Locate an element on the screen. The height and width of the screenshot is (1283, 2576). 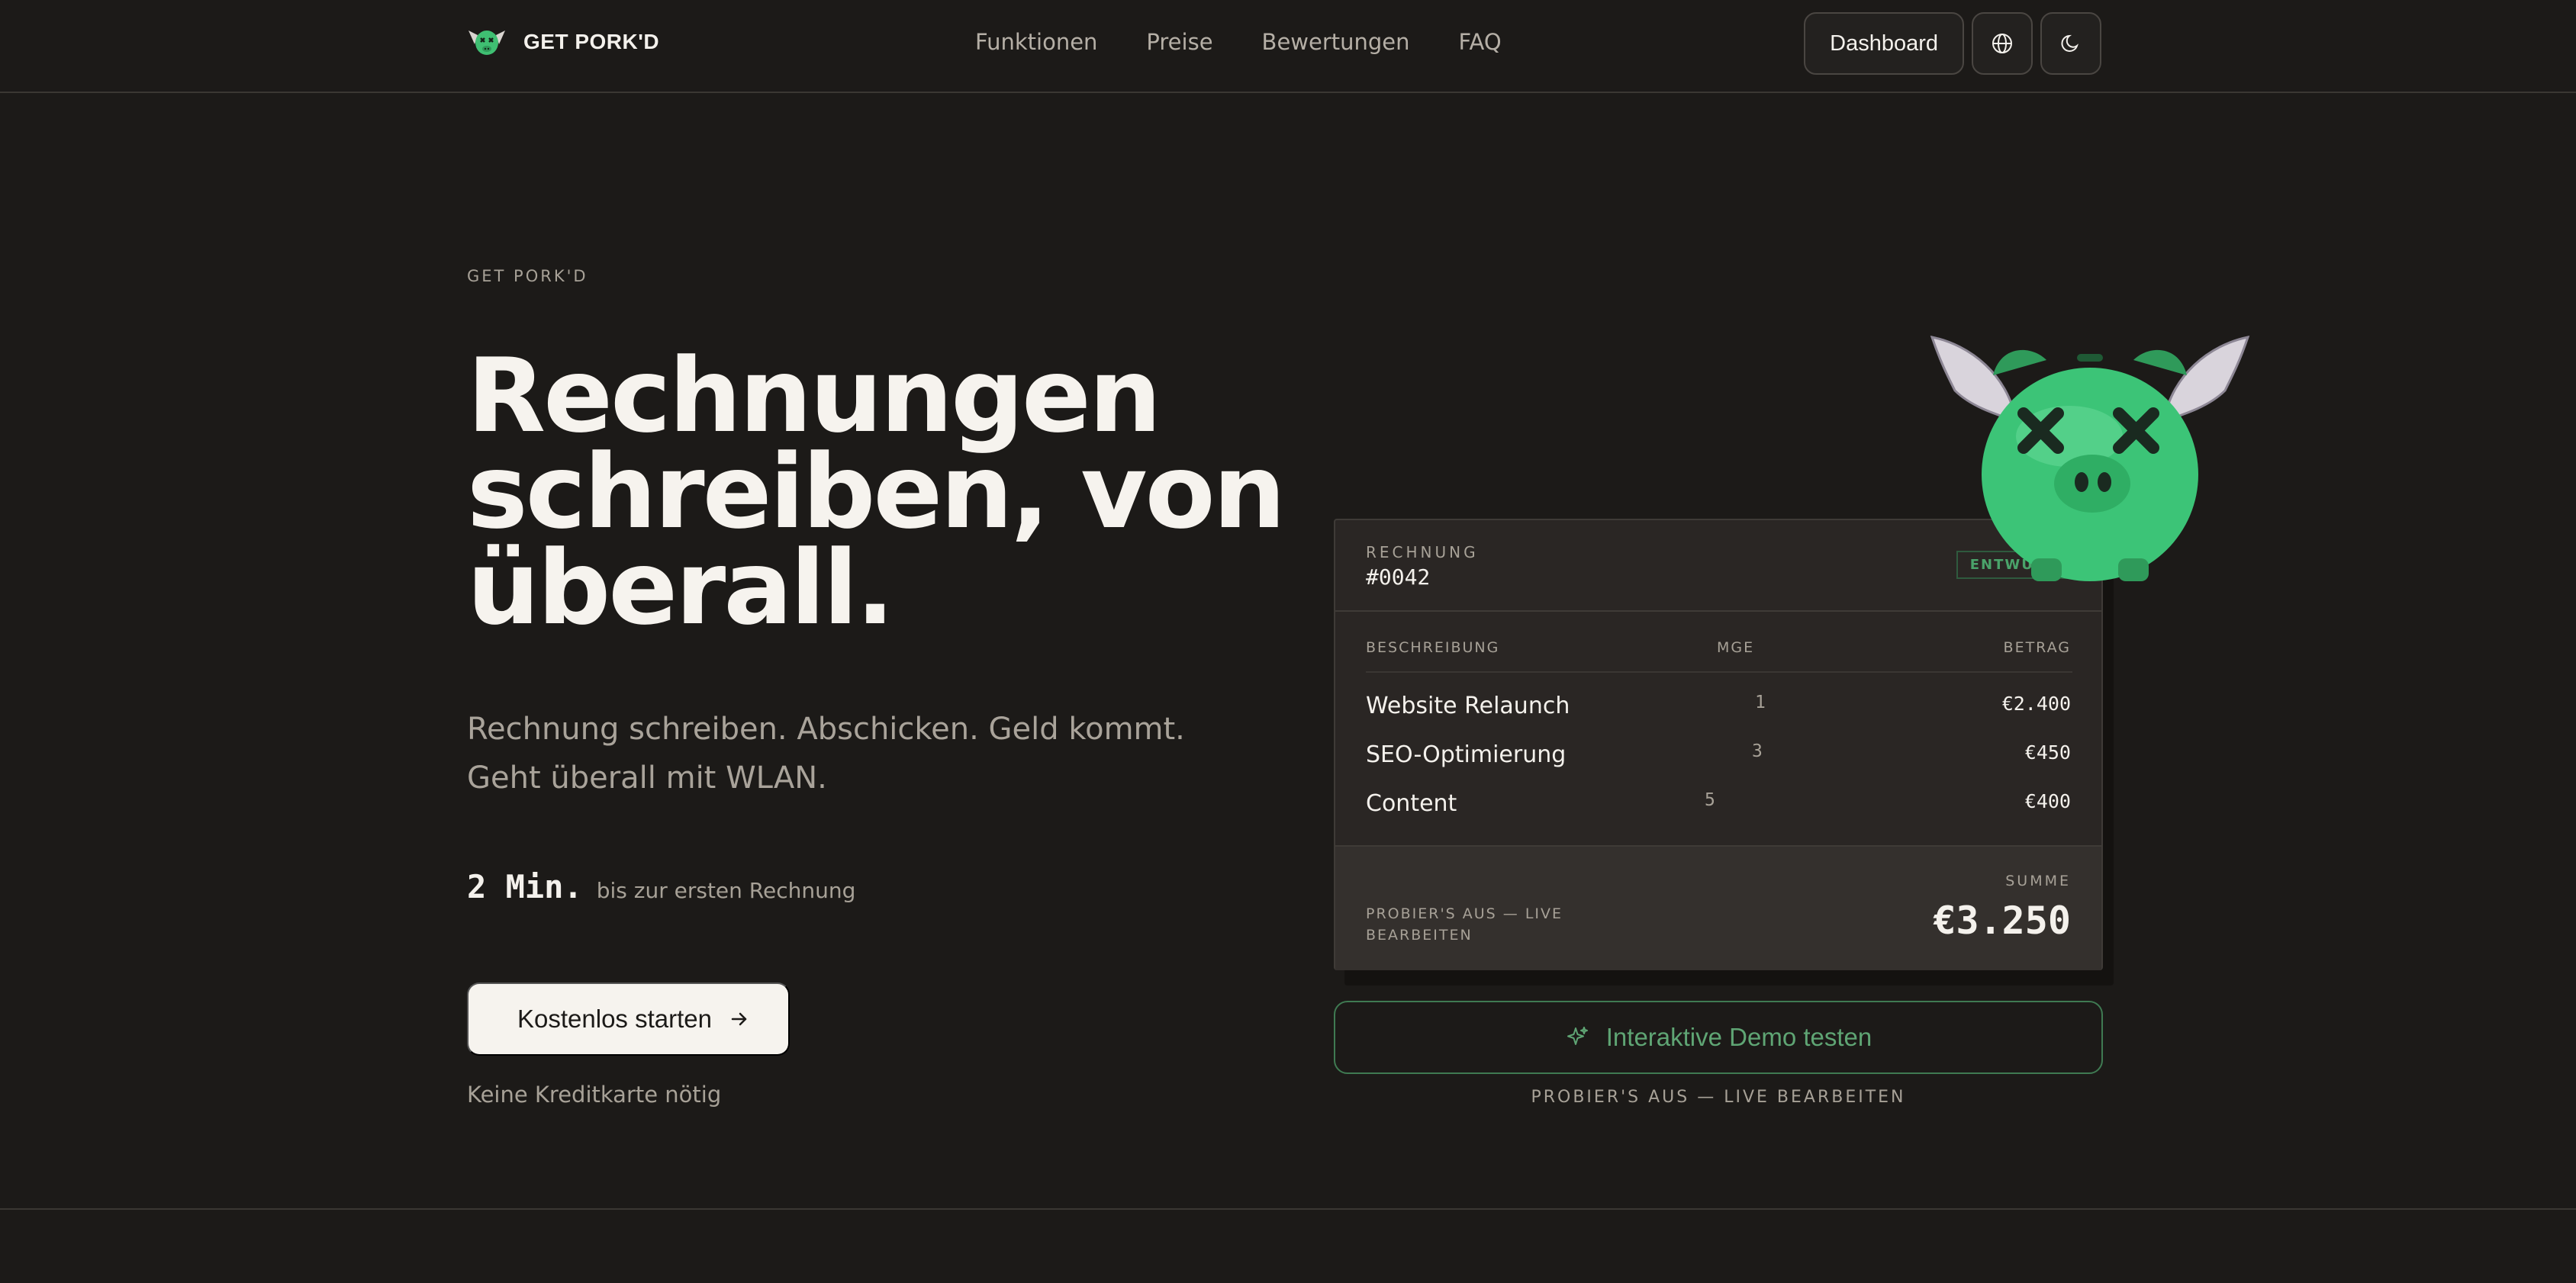
pig-logo-icon is located at coordinates (487, 43).